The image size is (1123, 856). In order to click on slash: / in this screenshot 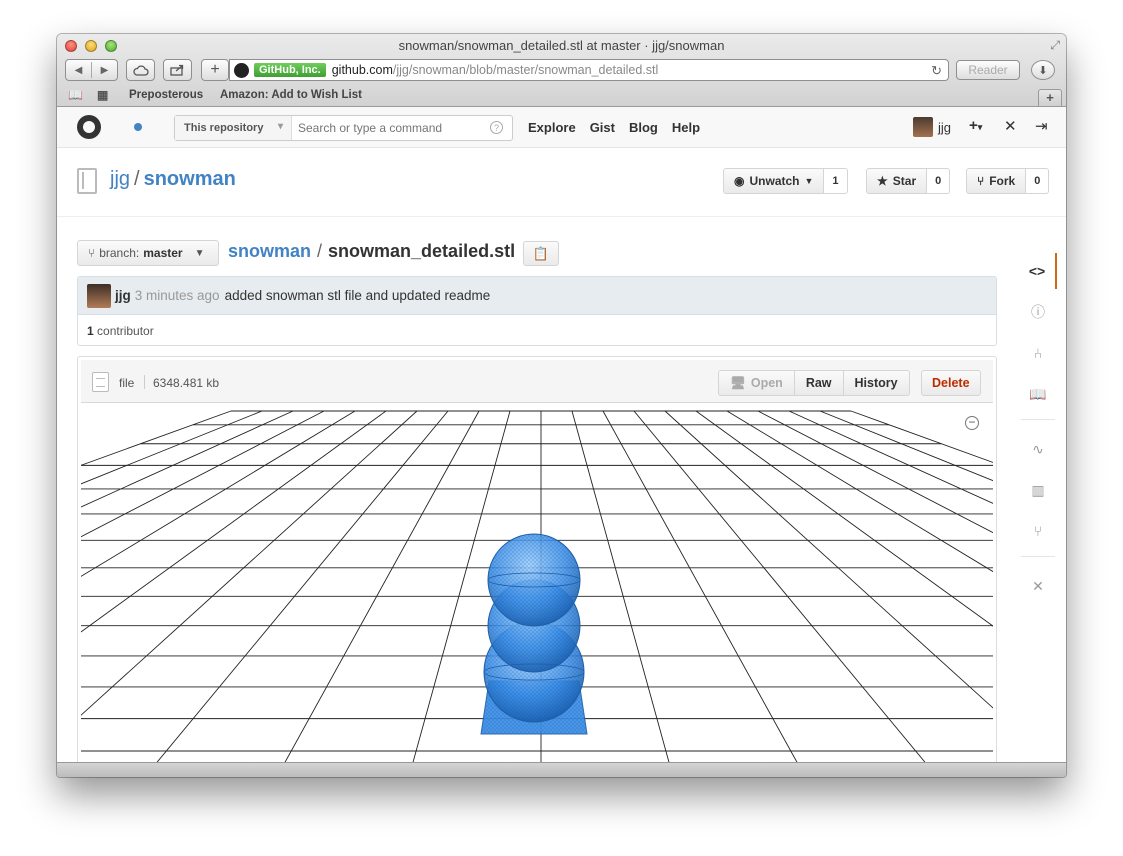, I will do `click(320, 251)`.